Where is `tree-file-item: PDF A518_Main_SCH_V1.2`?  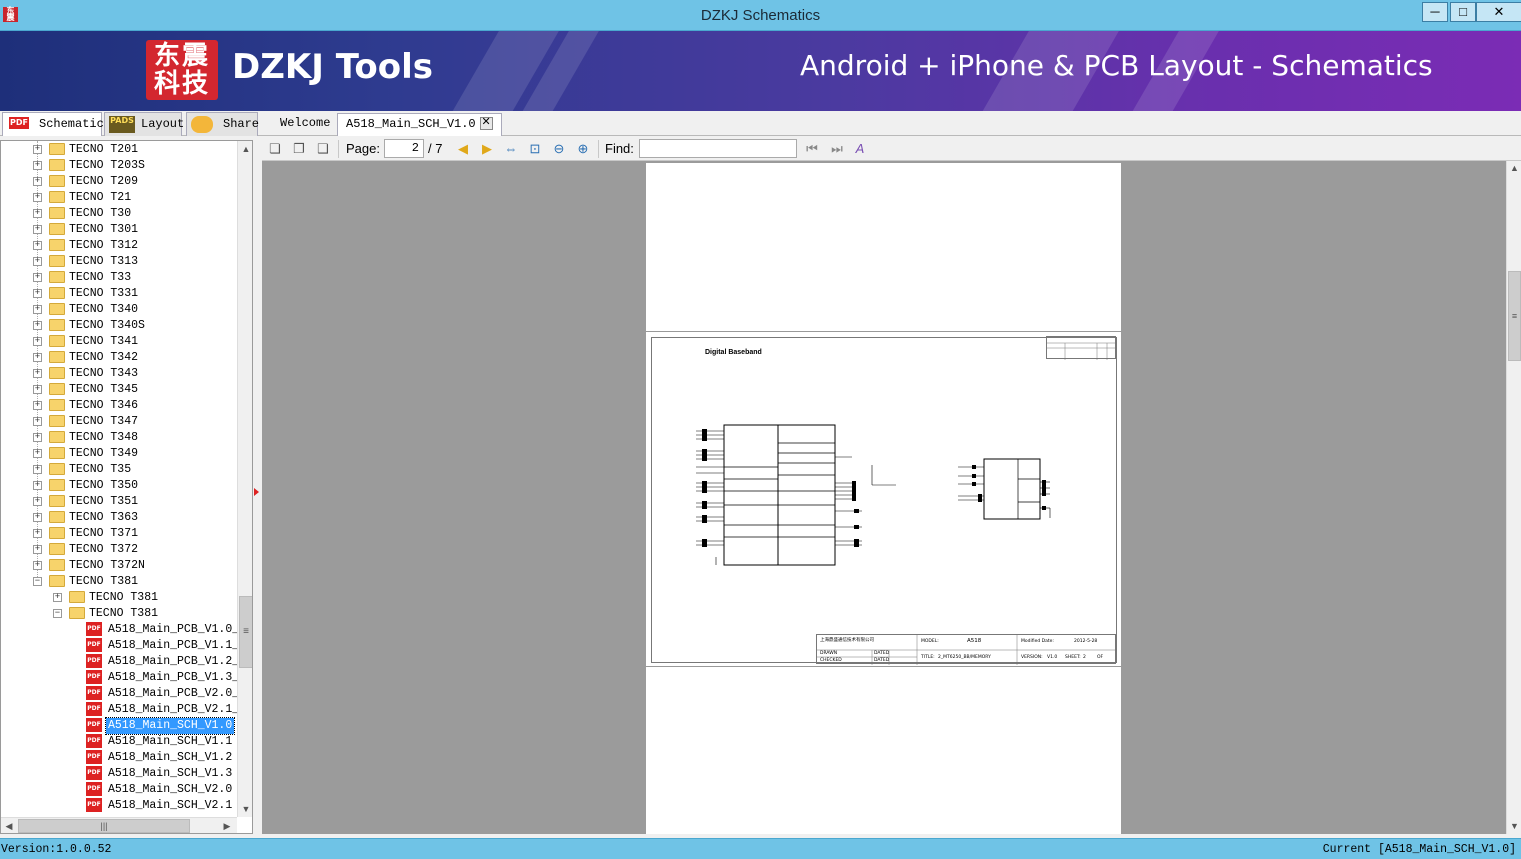 tree-file-item: PDF A518_Main_SCH_V1.2 is located at coordinates (119, 758).